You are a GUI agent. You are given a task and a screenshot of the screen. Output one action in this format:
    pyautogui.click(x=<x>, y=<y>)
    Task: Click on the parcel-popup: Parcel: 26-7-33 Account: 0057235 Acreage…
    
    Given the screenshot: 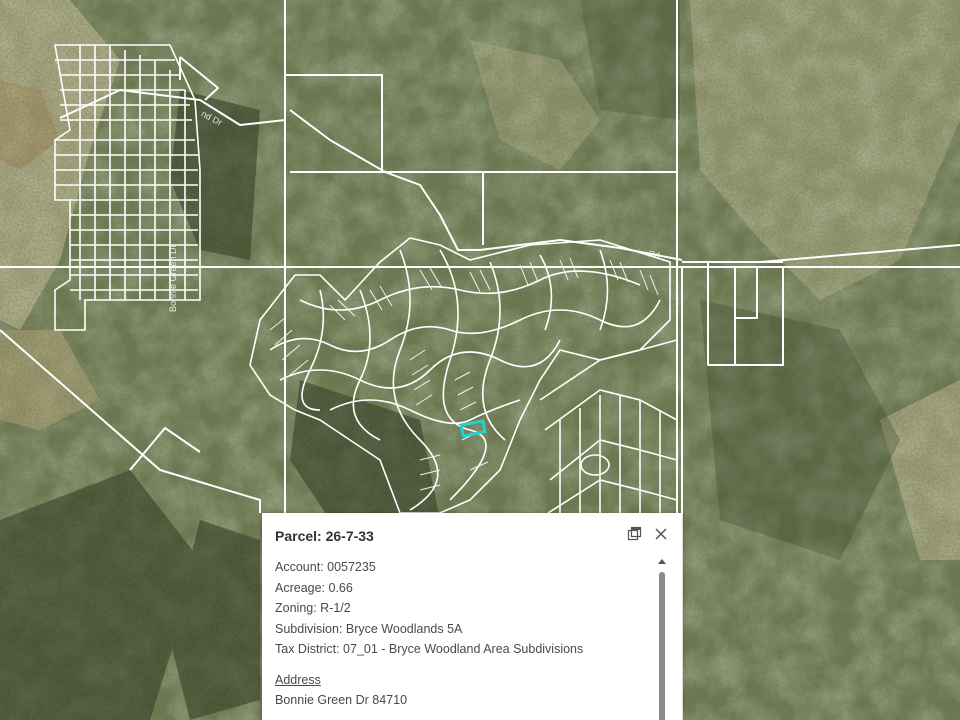 What is the action you would take?
    pyautogui.click(x=472, y=616)
    